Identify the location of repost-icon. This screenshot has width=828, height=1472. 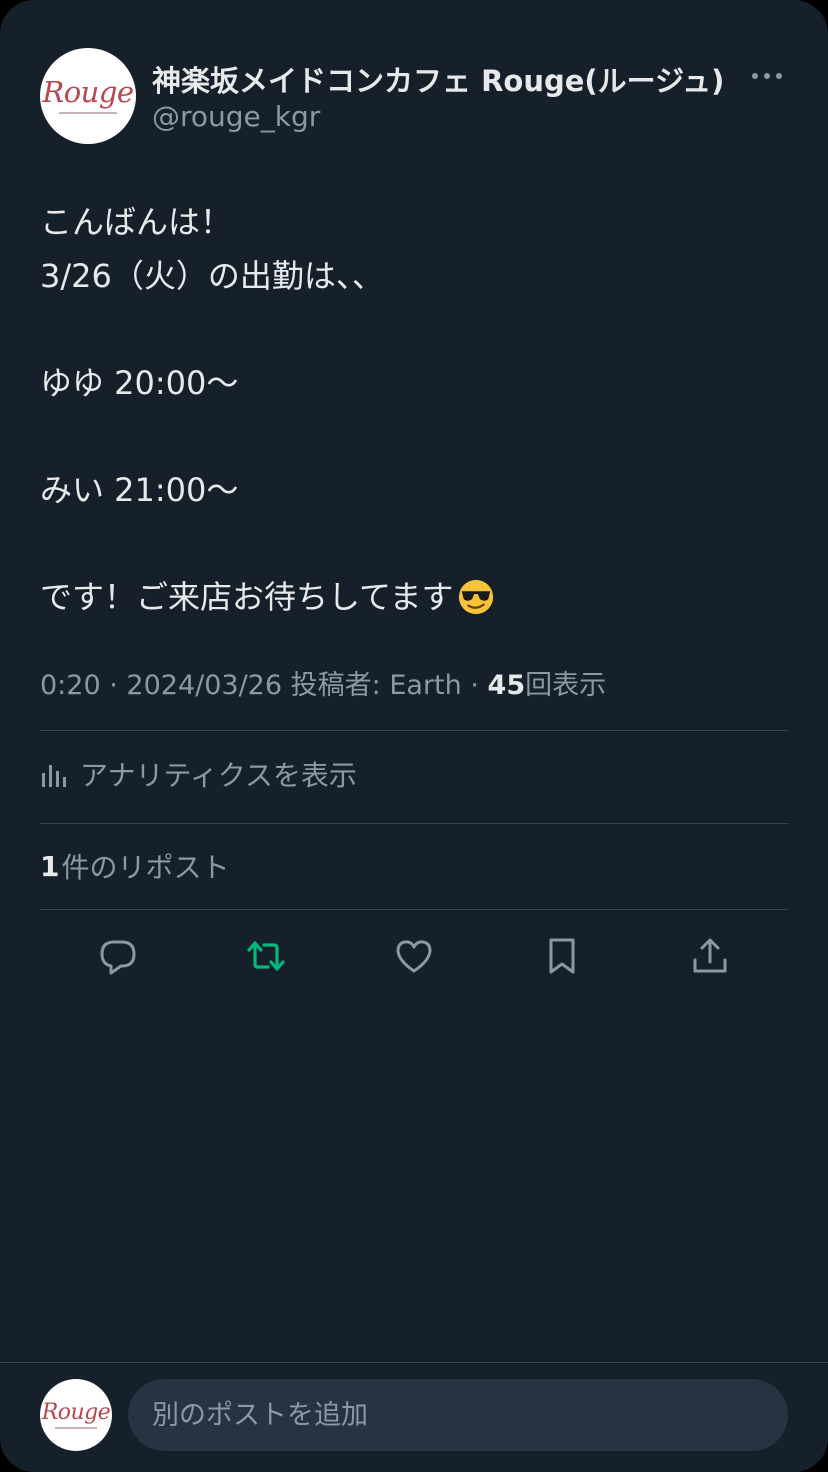
(266, 956).